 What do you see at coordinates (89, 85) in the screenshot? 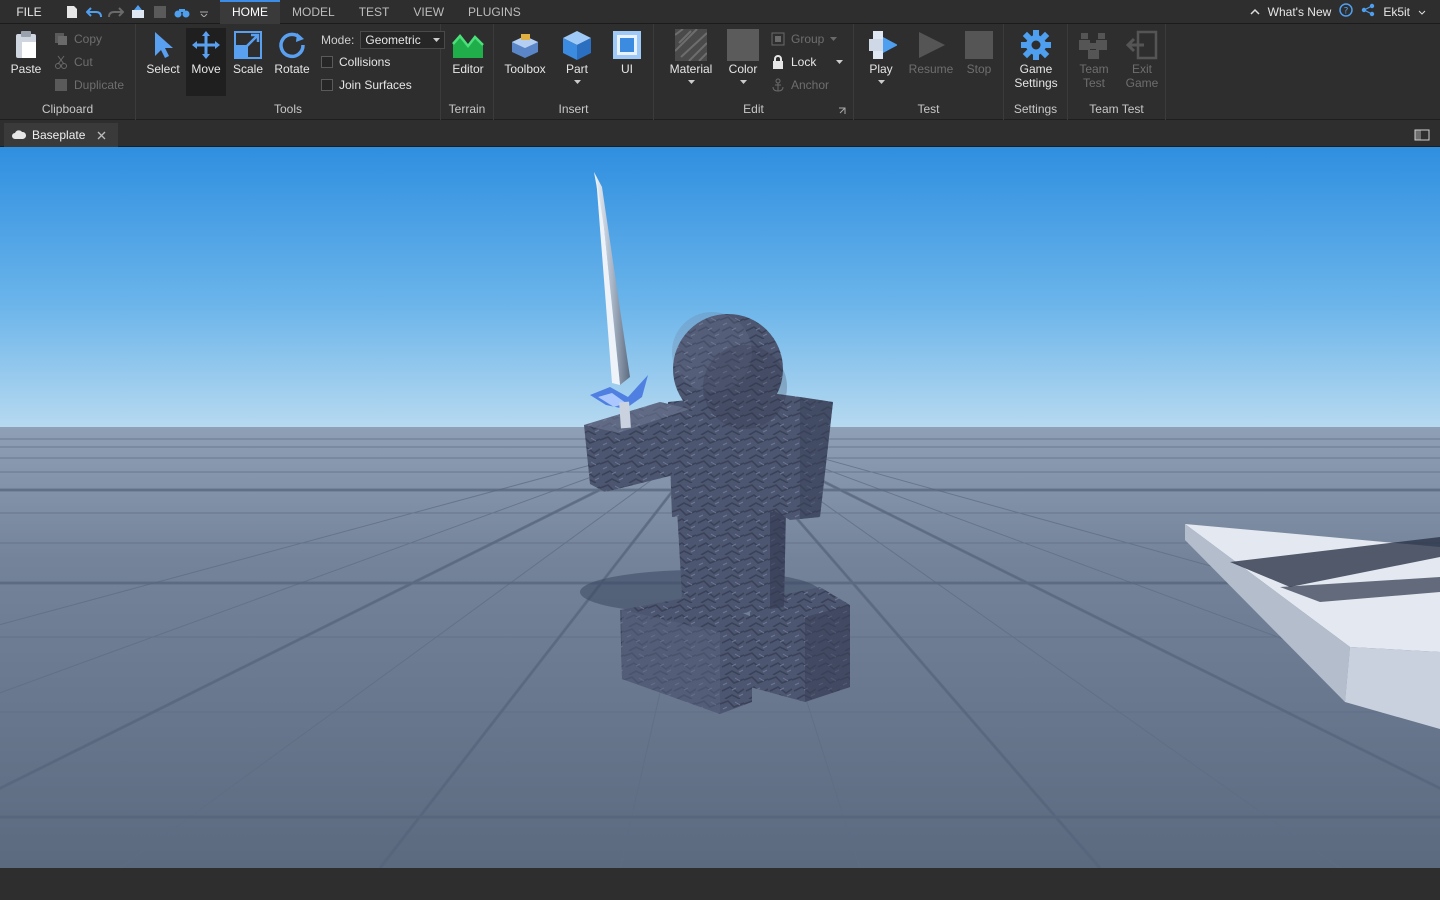
I see `duplicate-button: Duplicate` at bounding box center [89, 85].